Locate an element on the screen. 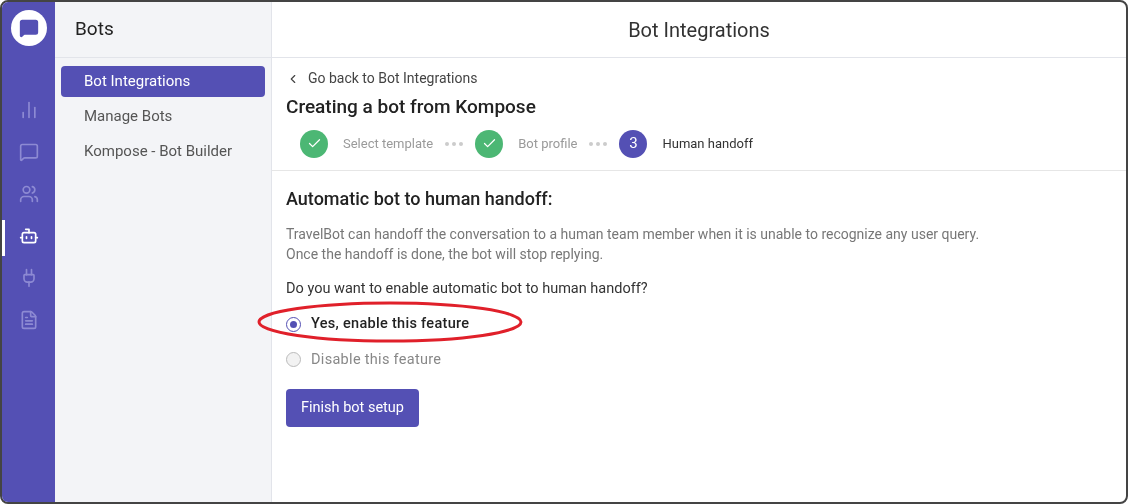 The image size is (1128, 504). step-label: Select template is located at coordinates (388, 143).